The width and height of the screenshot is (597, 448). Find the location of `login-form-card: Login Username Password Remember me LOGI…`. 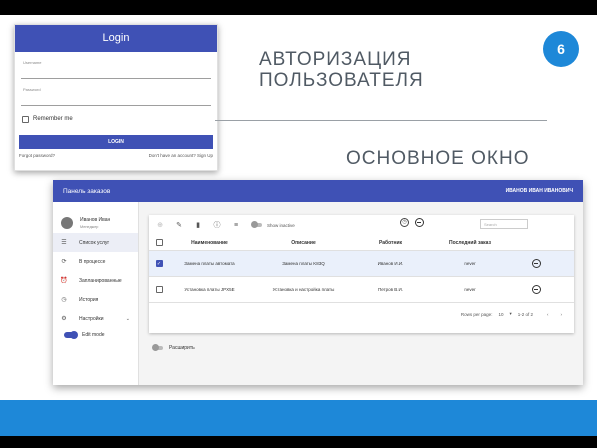

login-form-card: Login Username Password Remember me LOGI… is located at coordinates (116, 97).